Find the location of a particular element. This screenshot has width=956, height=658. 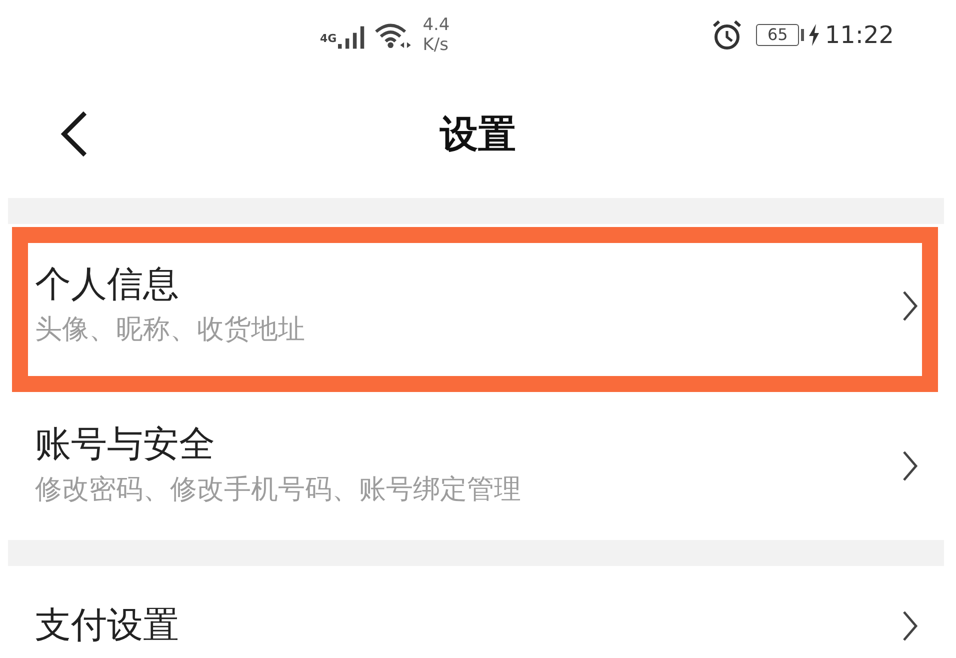

item-description: 修改密码、修改手机号码、账号绑定管理 is located at coordinates (278, 490).